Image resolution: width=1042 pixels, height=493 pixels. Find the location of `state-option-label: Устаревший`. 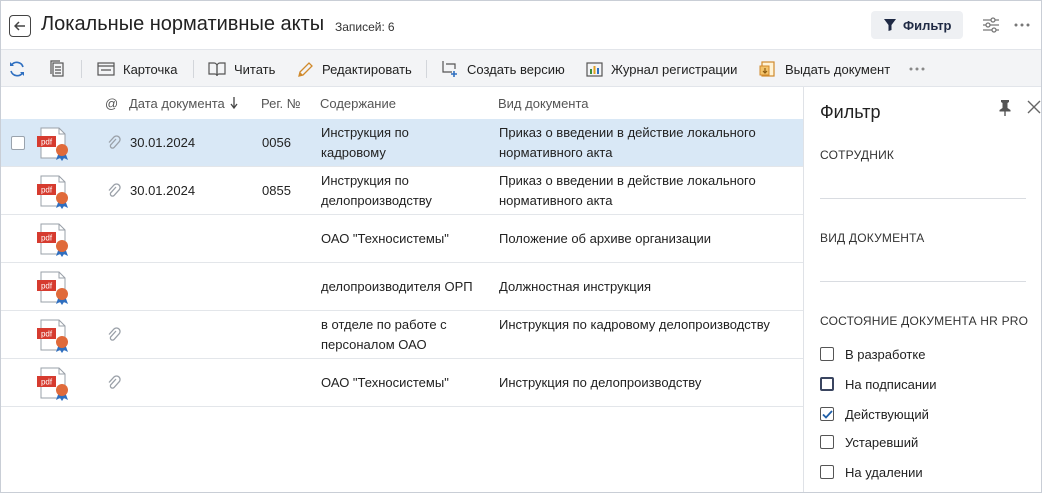

state-option-label: Устаревший is located at coordinates (882, 442).